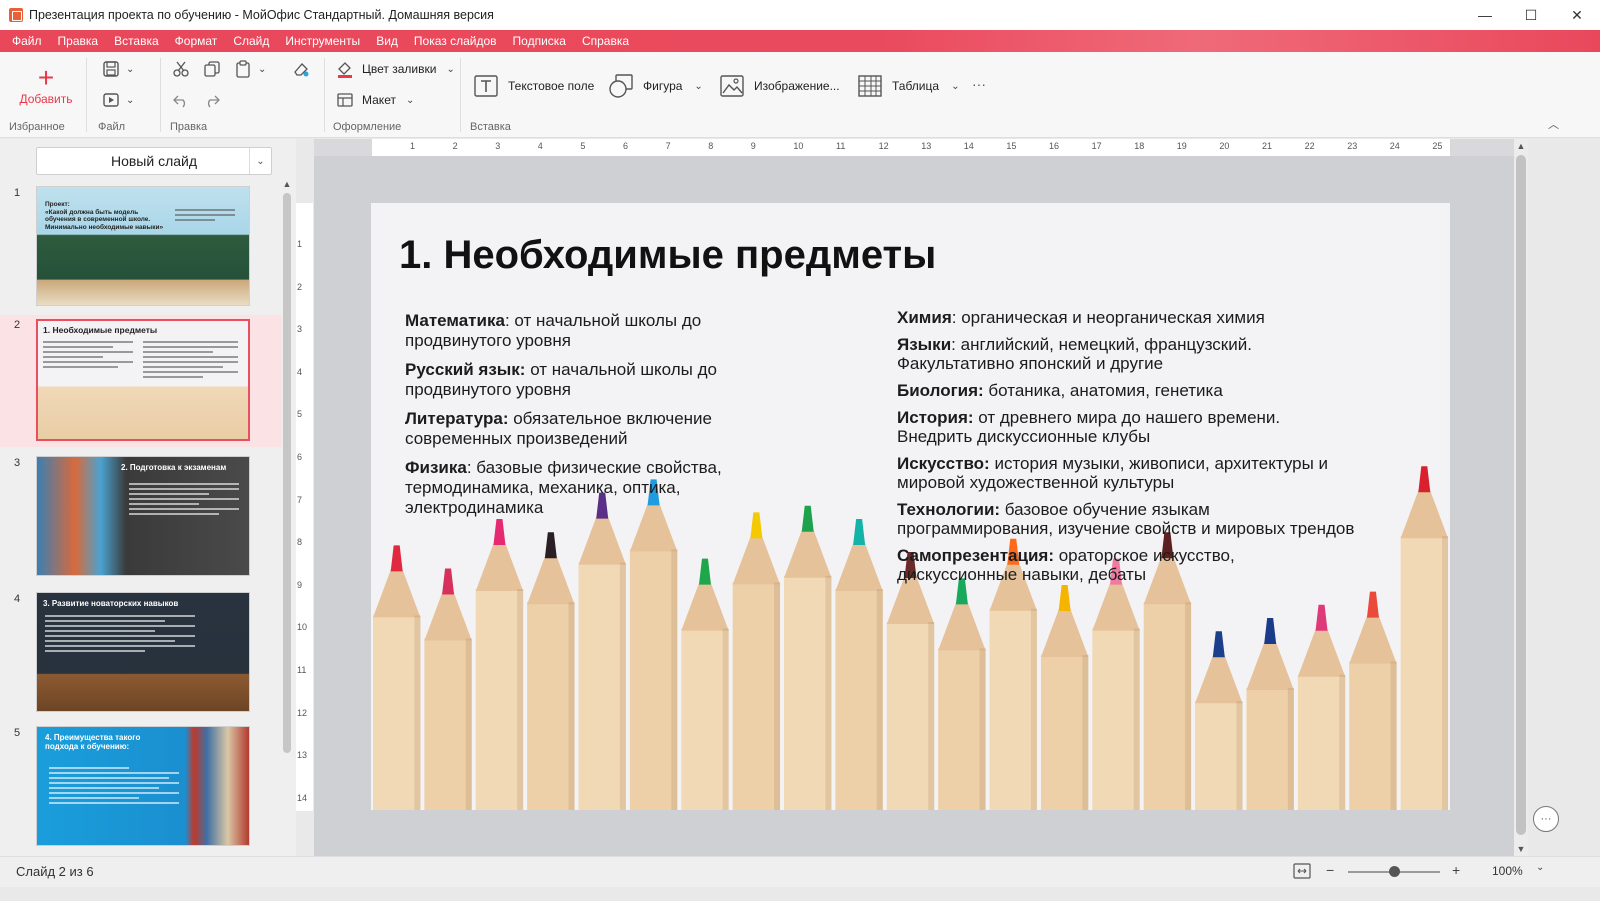 Image resolution: width=1600 pixels, height=901 pixels. I want to click on fill-color-button: Цвет заливки ⌄, so click(395, 69).